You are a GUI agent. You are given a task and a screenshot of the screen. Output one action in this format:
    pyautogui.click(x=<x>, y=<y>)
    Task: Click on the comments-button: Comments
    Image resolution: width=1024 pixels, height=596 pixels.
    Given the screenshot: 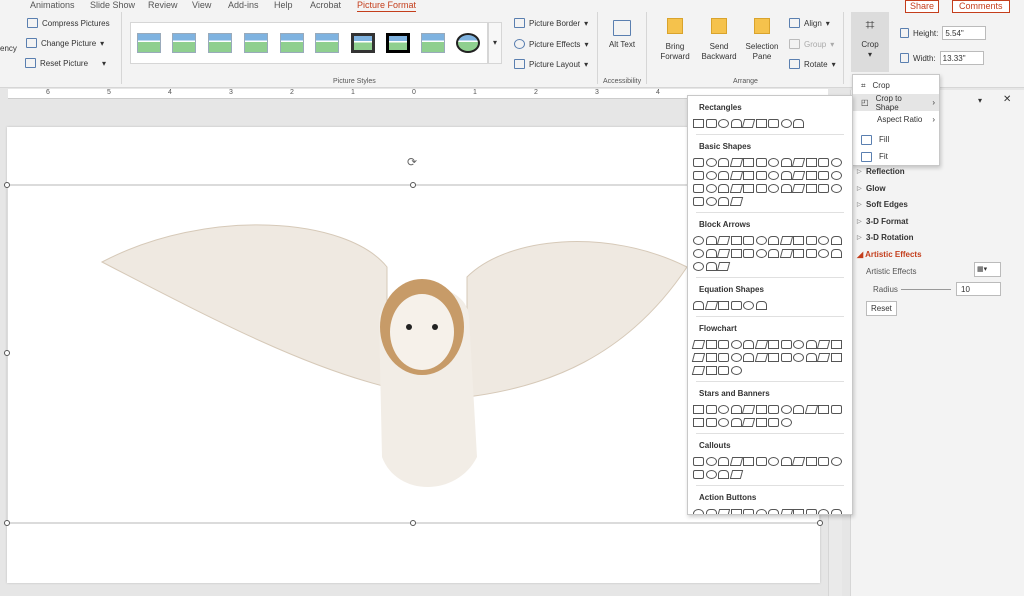 What is the action you would take?
    pyautogui.click(x=981, y=6)
    